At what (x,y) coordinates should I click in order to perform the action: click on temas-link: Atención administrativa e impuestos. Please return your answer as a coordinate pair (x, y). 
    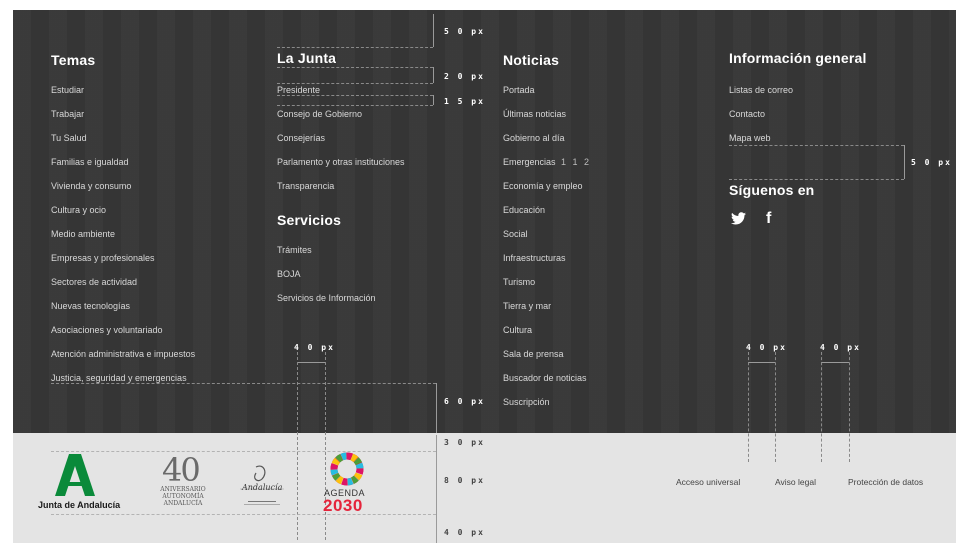
    Looking at the image, I should click on (123, 354).